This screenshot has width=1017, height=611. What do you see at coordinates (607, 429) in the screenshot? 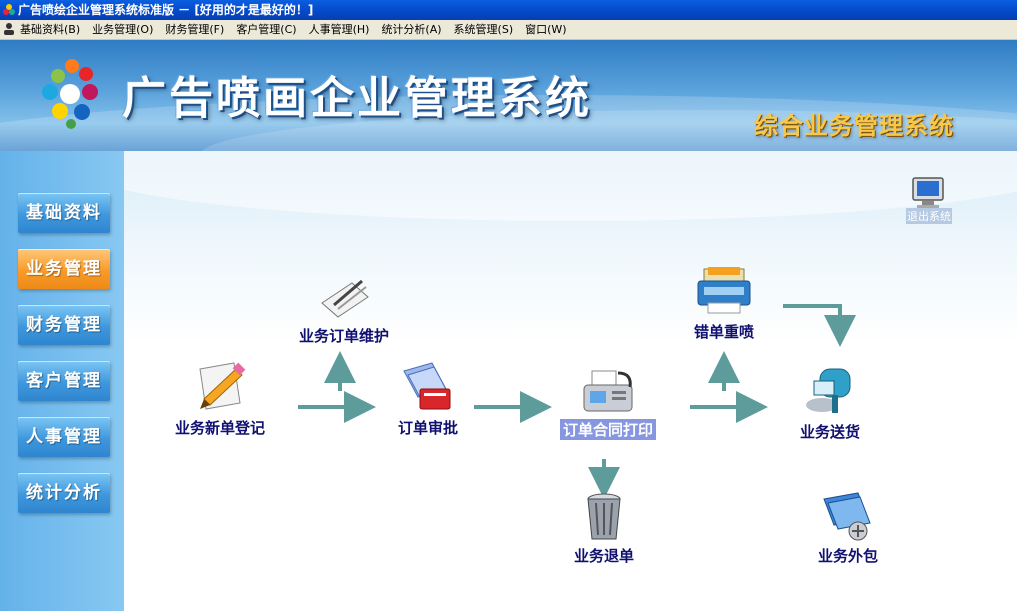
I see `node-label: 订单合同打印` at bounding box center [607, 429].